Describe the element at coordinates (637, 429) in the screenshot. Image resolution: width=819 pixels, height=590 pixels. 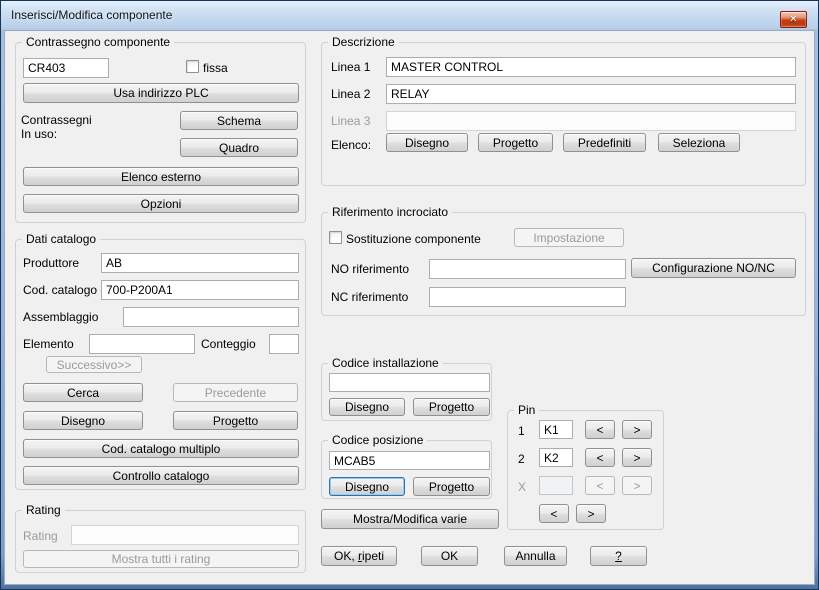
I see `pin1-right-button: >` at that location.